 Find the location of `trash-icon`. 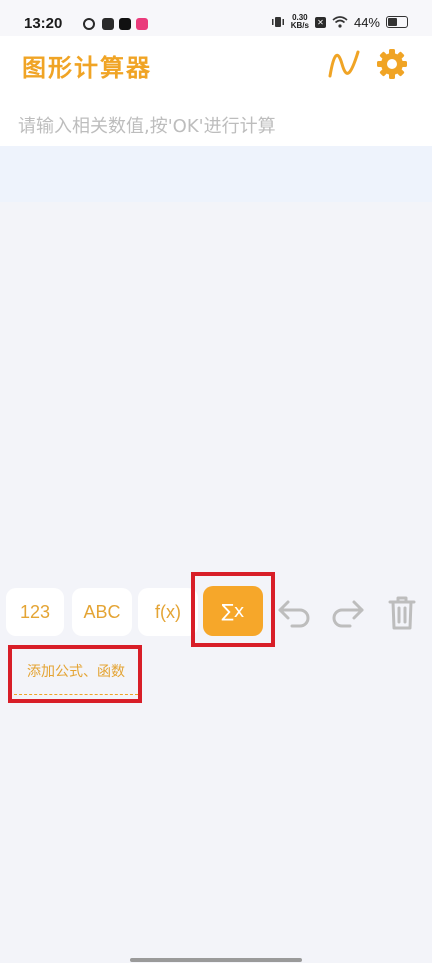

trash-icon is located at coordinates (402, 613).